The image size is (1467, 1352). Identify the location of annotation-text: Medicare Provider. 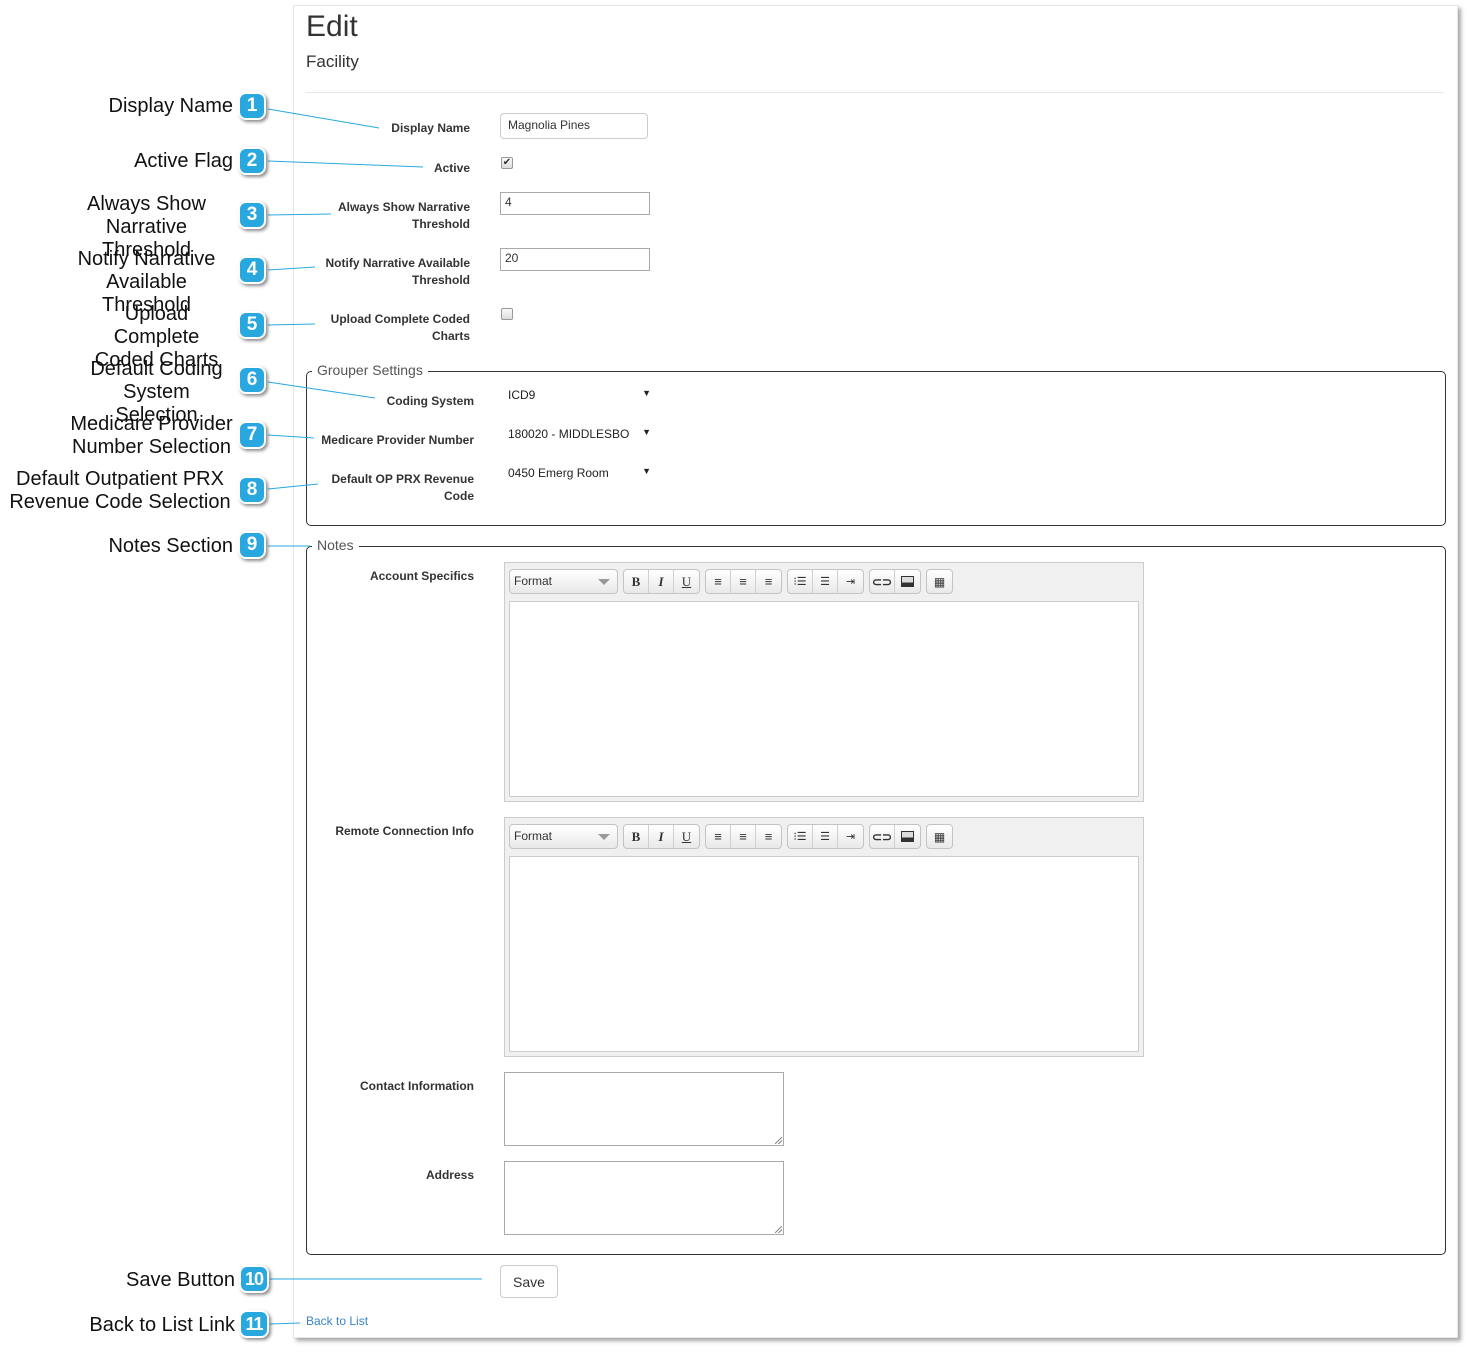
(151, 424).